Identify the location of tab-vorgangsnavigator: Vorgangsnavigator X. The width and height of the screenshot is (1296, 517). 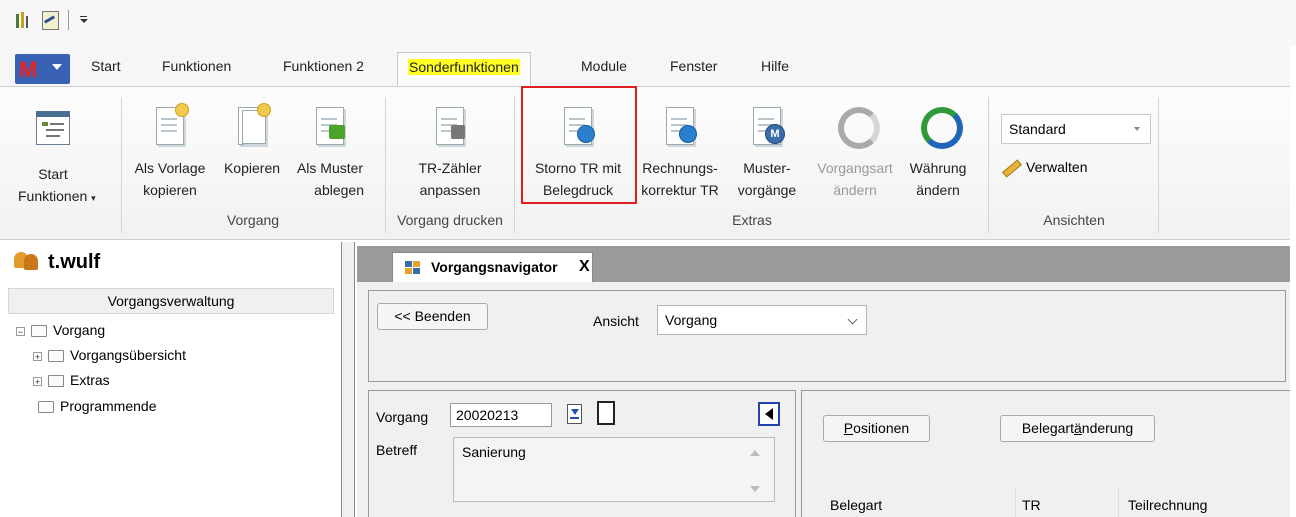
(492, 267).